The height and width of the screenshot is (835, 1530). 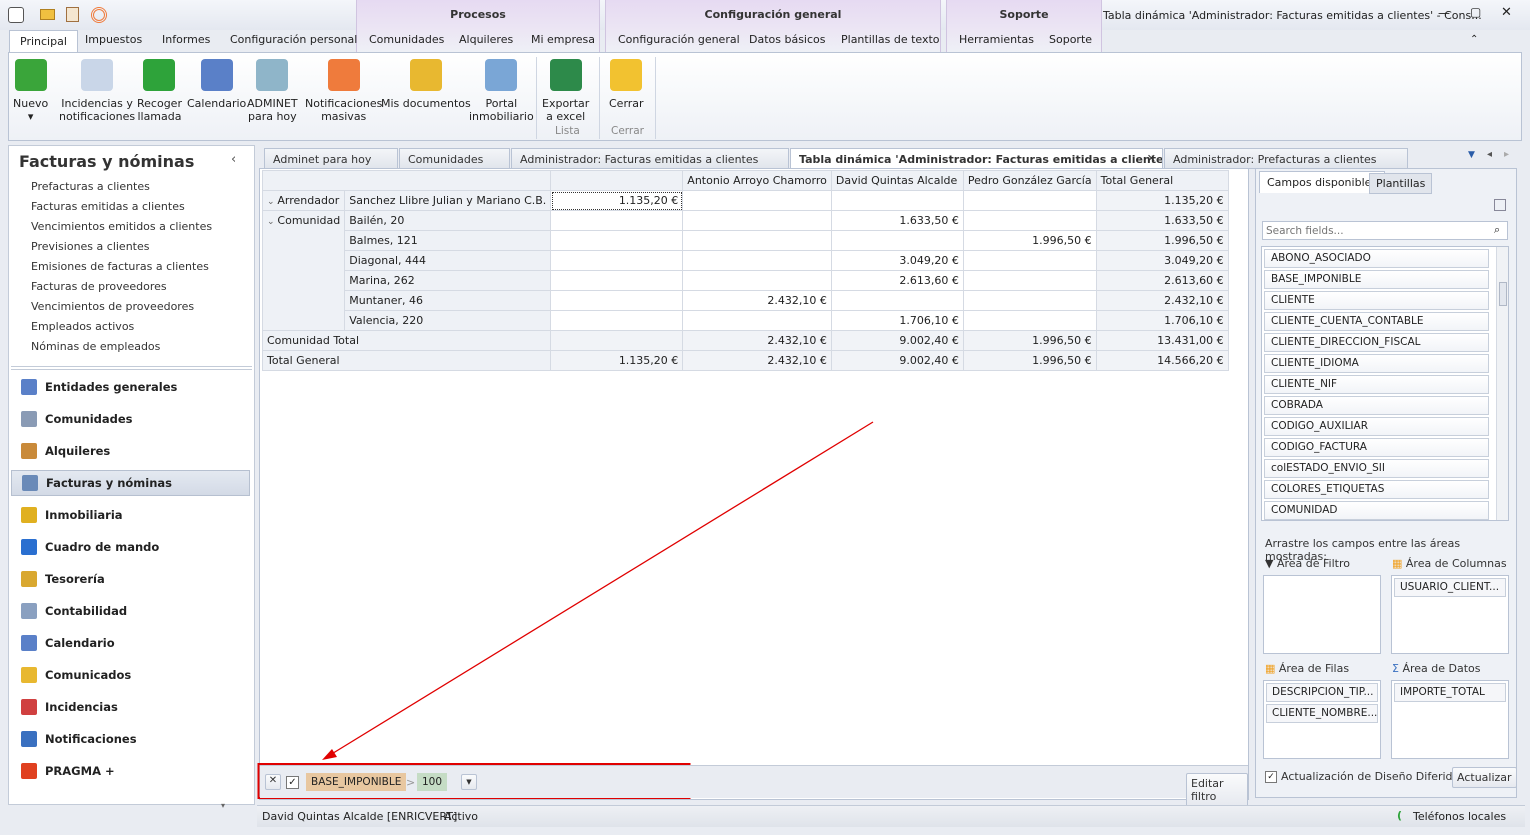 I want to click on ribbon-button-4: ADMINET para hoy, so click(x=272, y=91).